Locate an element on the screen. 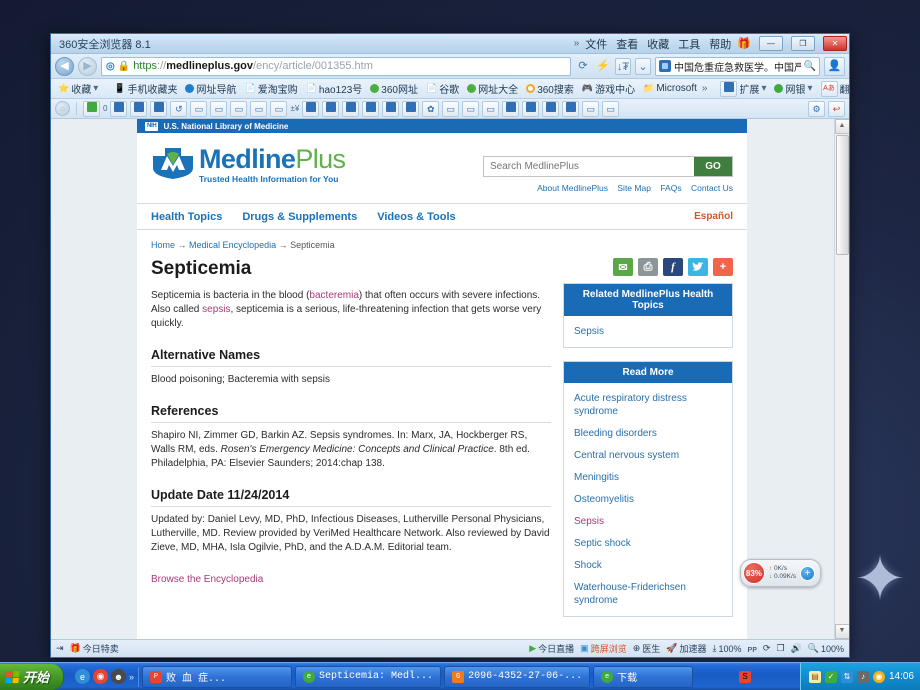  scroll-down-button: ▼ is located at coordinates (841, 631).